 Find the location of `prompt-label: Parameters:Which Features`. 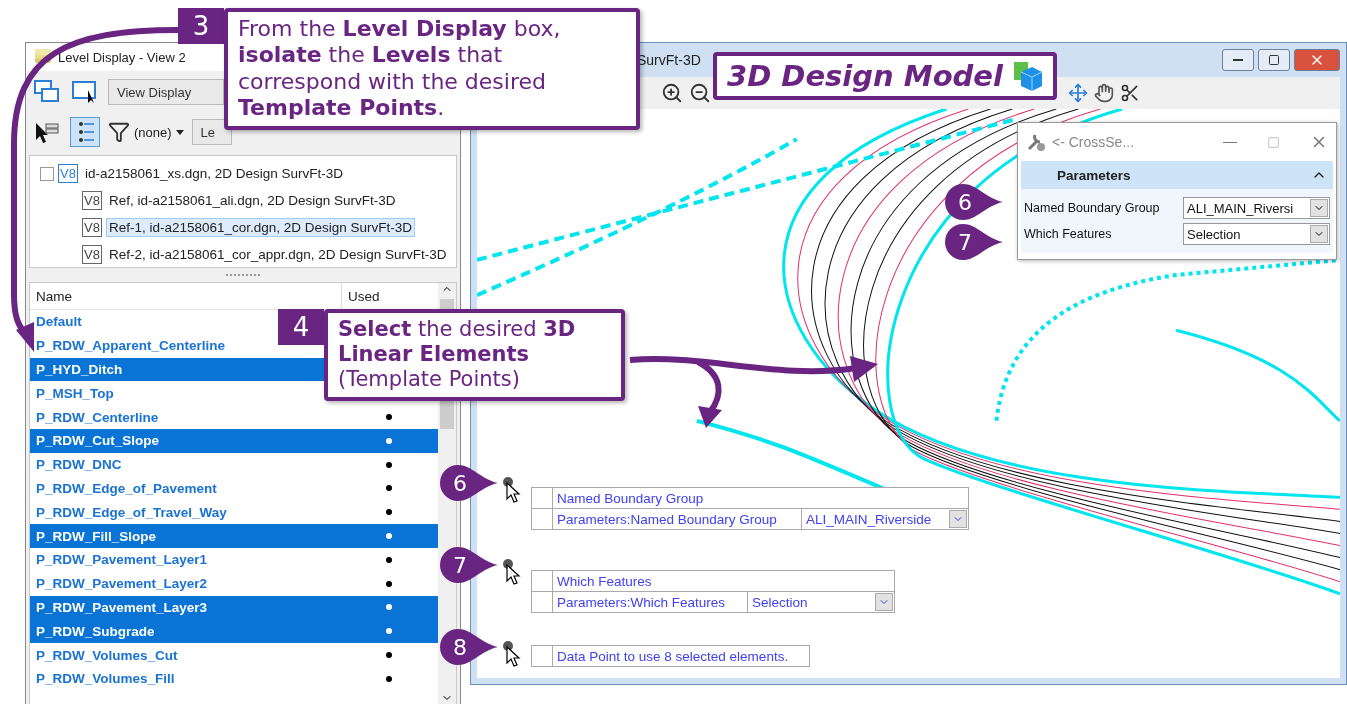

prompt-label: Parameters:Which Features is located at coordinates (650, 602).